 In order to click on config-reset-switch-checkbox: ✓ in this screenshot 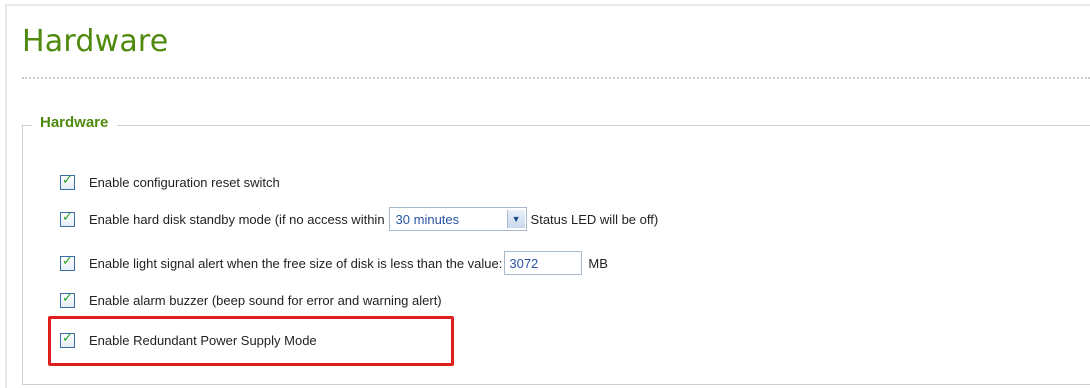, I will do `click(67, 181)`.